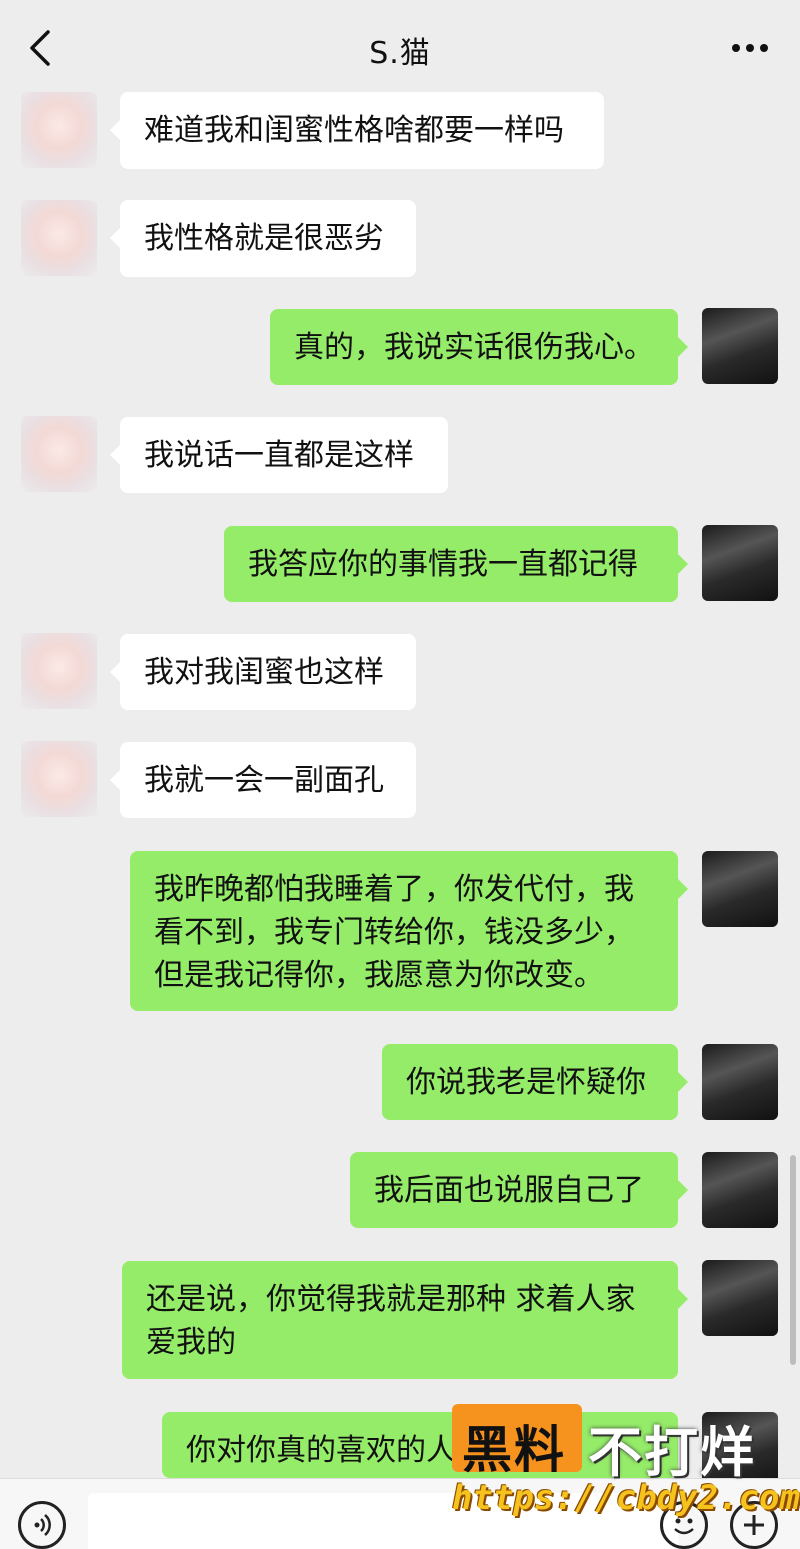 Image resolution: width=800 pixels, height=1549 pixels. I want to click on message-text: 我后面也说服自己了, so click(509, 1190).